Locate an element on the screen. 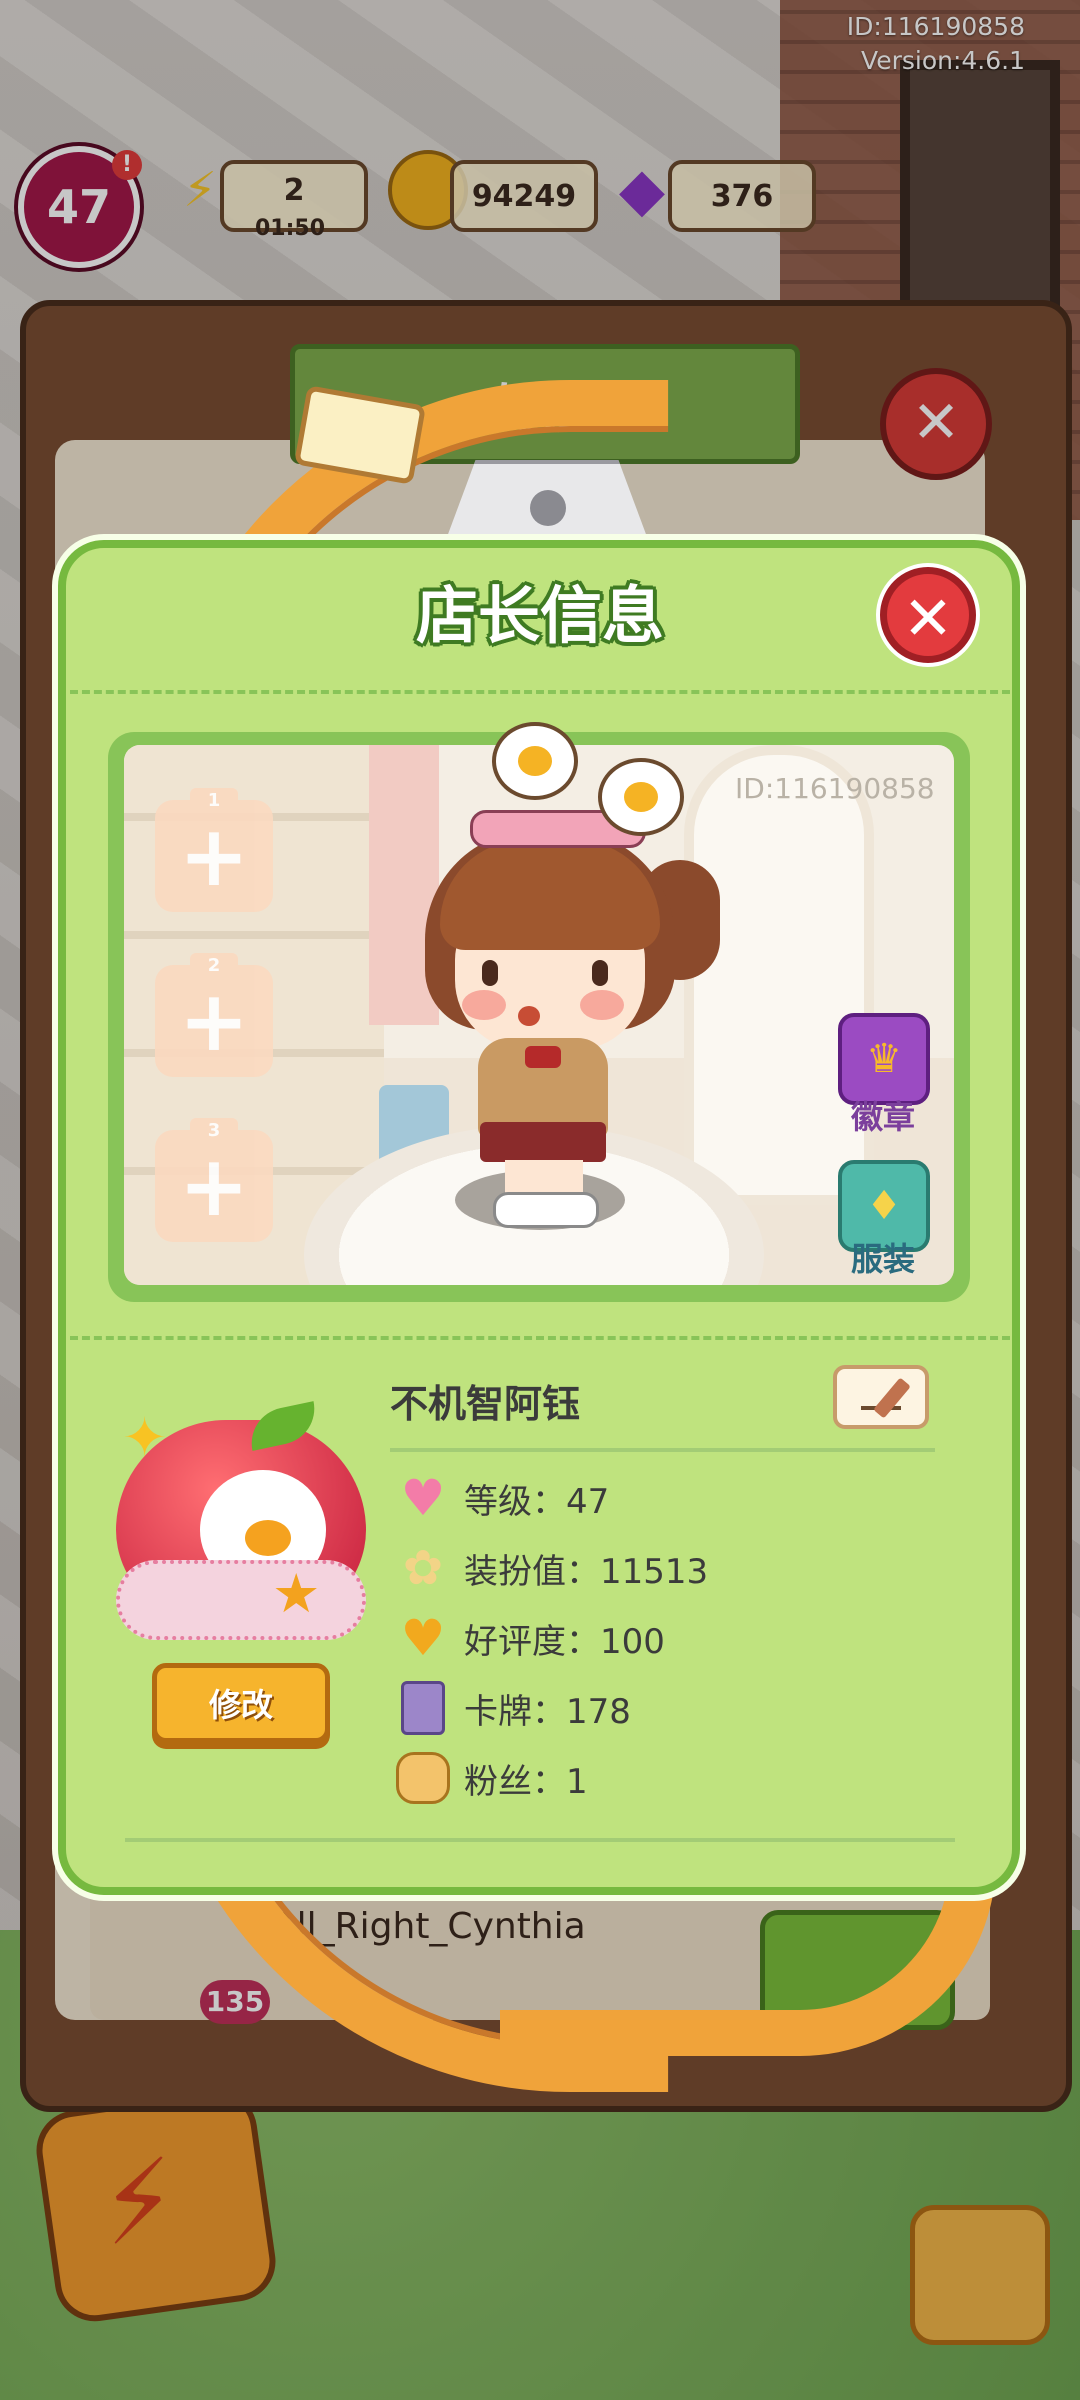 The width and height of the screenshot is (1080, 2400). character-eye-right is located at coordinates (600, 973).